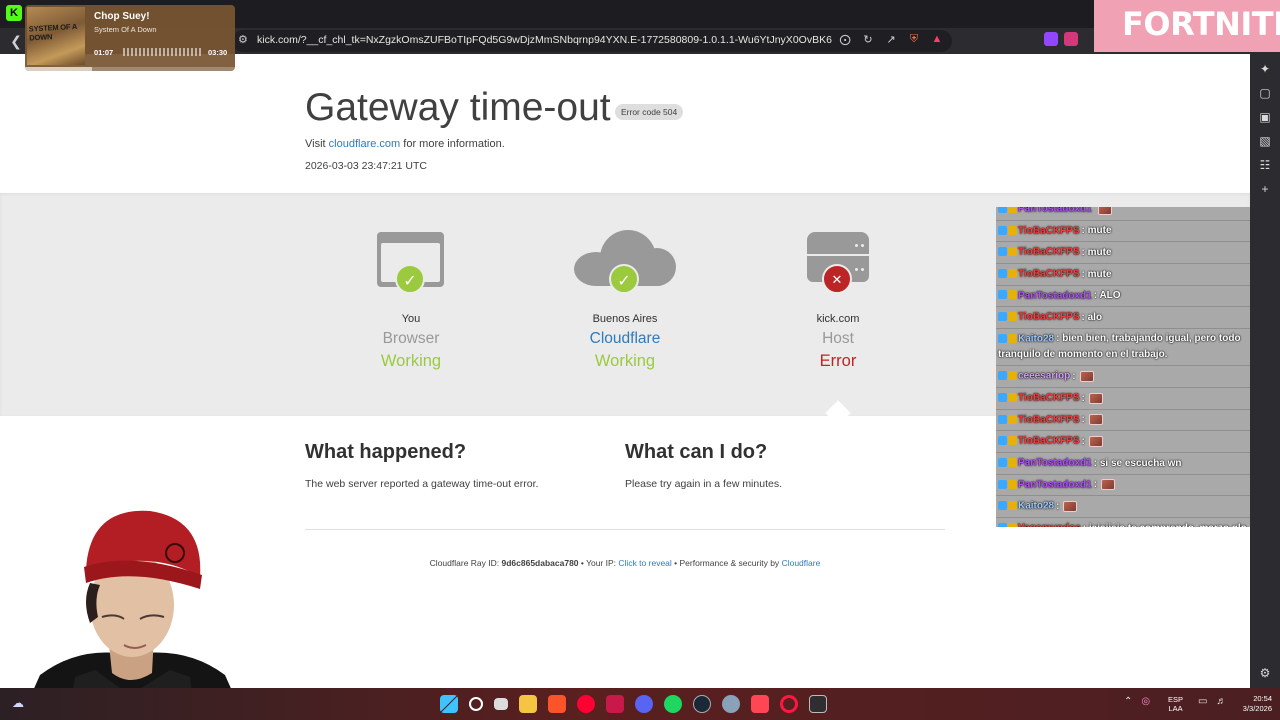  What do you see at coordinates (122, 16) in the screenshot?
I see `song-title: Chop Suey!` at bounding box center [122, 16].